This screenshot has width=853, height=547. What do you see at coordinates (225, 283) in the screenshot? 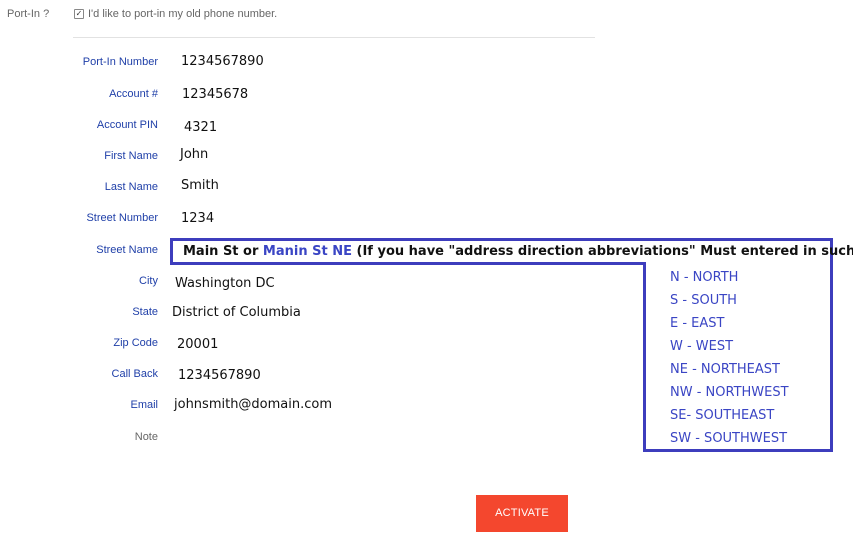
I see `city-field: Washington DC` at bounding box center [225, 283].